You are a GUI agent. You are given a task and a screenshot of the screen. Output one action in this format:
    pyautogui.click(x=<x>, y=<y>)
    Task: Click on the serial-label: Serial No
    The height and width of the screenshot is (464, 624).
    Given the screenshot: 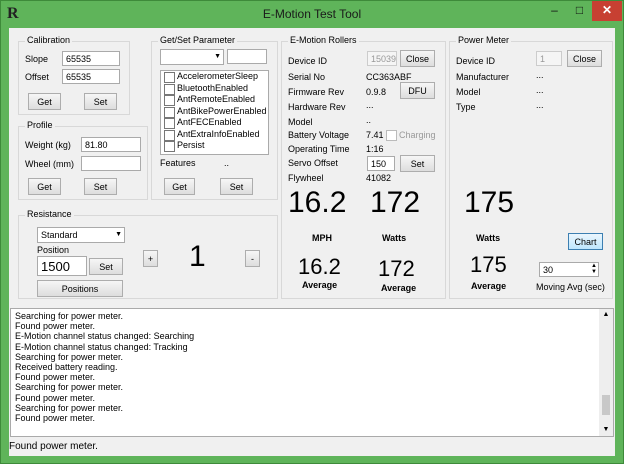 What is the action you would take?
    pyautogui.click(x=307, y=77)
    